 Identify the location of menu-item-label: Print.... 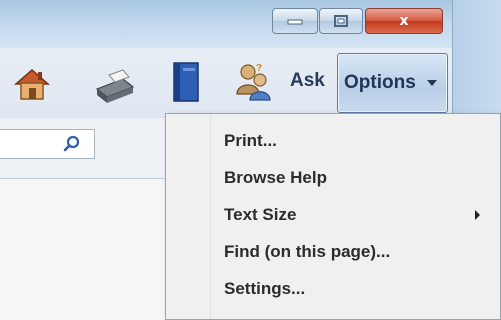
(250, 140).